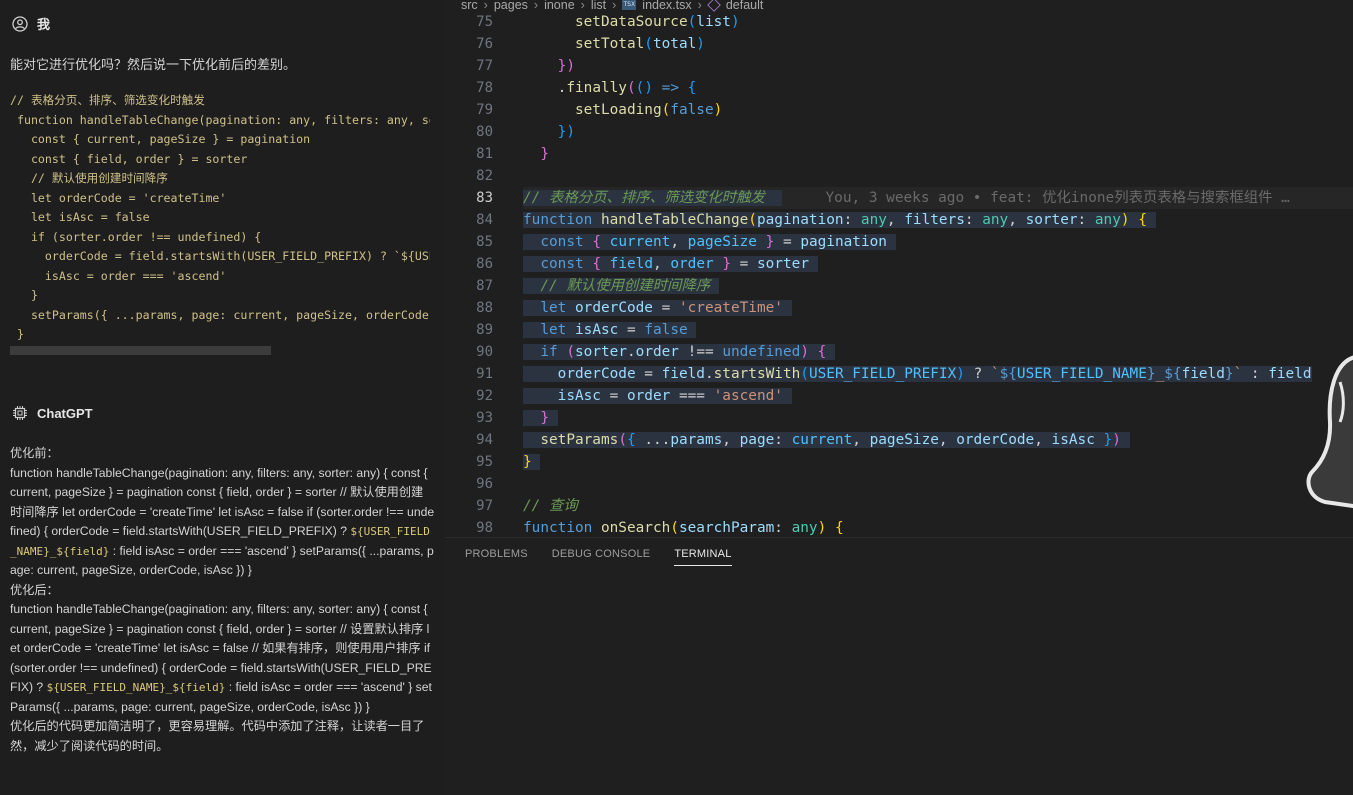  I want to click on user-code-line: isAsc = order === 'ascend', so click(118, 275).